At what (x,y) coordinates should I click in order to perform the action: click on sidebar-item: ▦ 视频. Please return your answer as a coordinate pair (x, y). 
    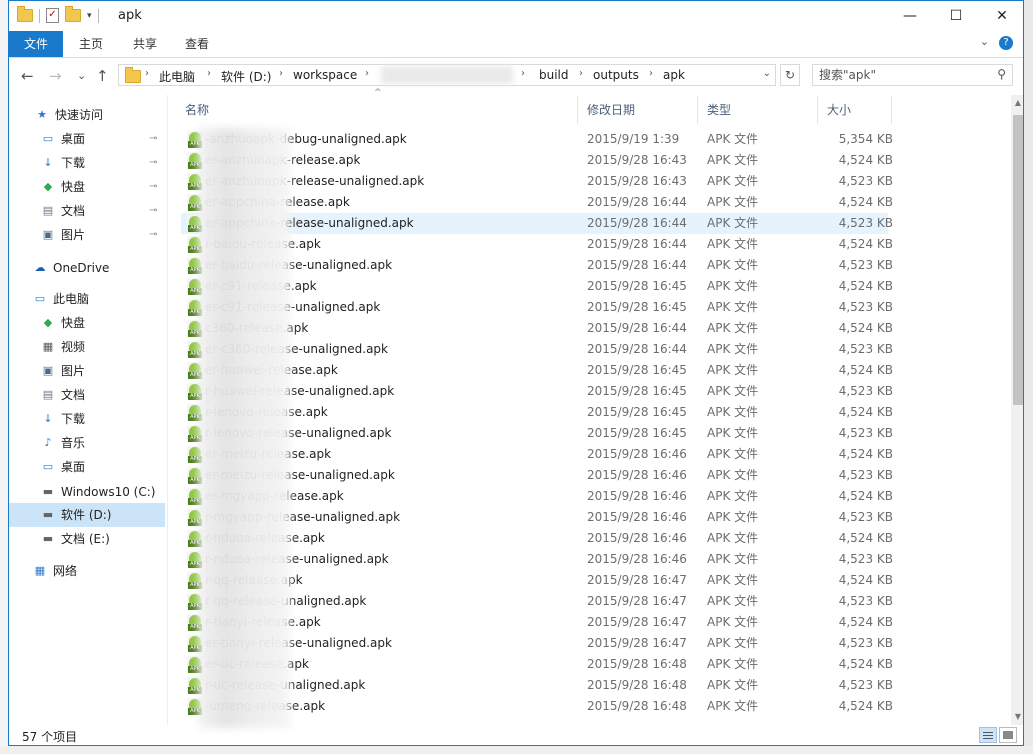
    Looking at the image, I should click on (87, 347).